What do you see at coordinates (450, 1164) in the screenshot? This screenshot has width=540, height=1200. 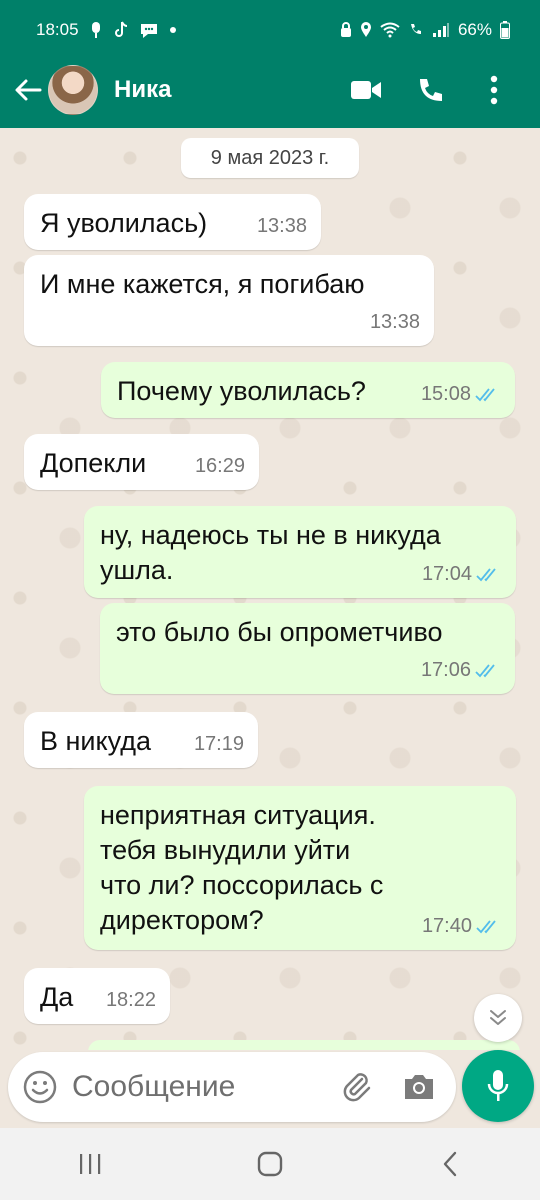 I see `back-icon` at bounding box center [450, 1164].